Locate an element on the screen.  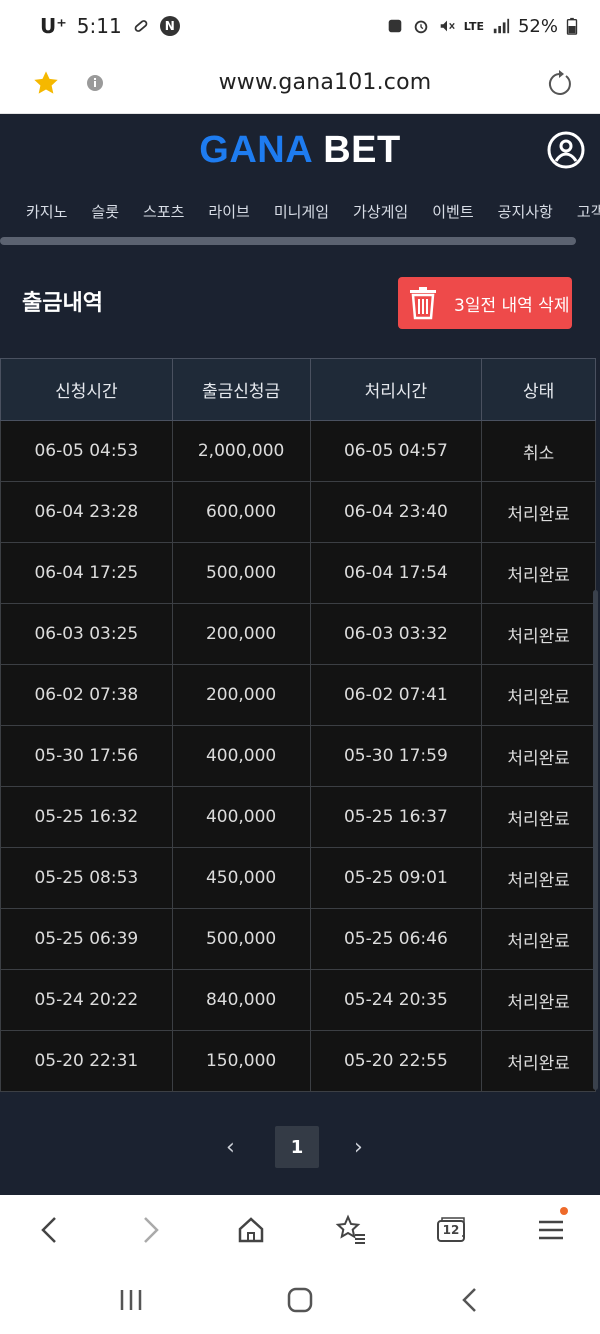
bookmarks-button is located at coordinates (351, 1230).